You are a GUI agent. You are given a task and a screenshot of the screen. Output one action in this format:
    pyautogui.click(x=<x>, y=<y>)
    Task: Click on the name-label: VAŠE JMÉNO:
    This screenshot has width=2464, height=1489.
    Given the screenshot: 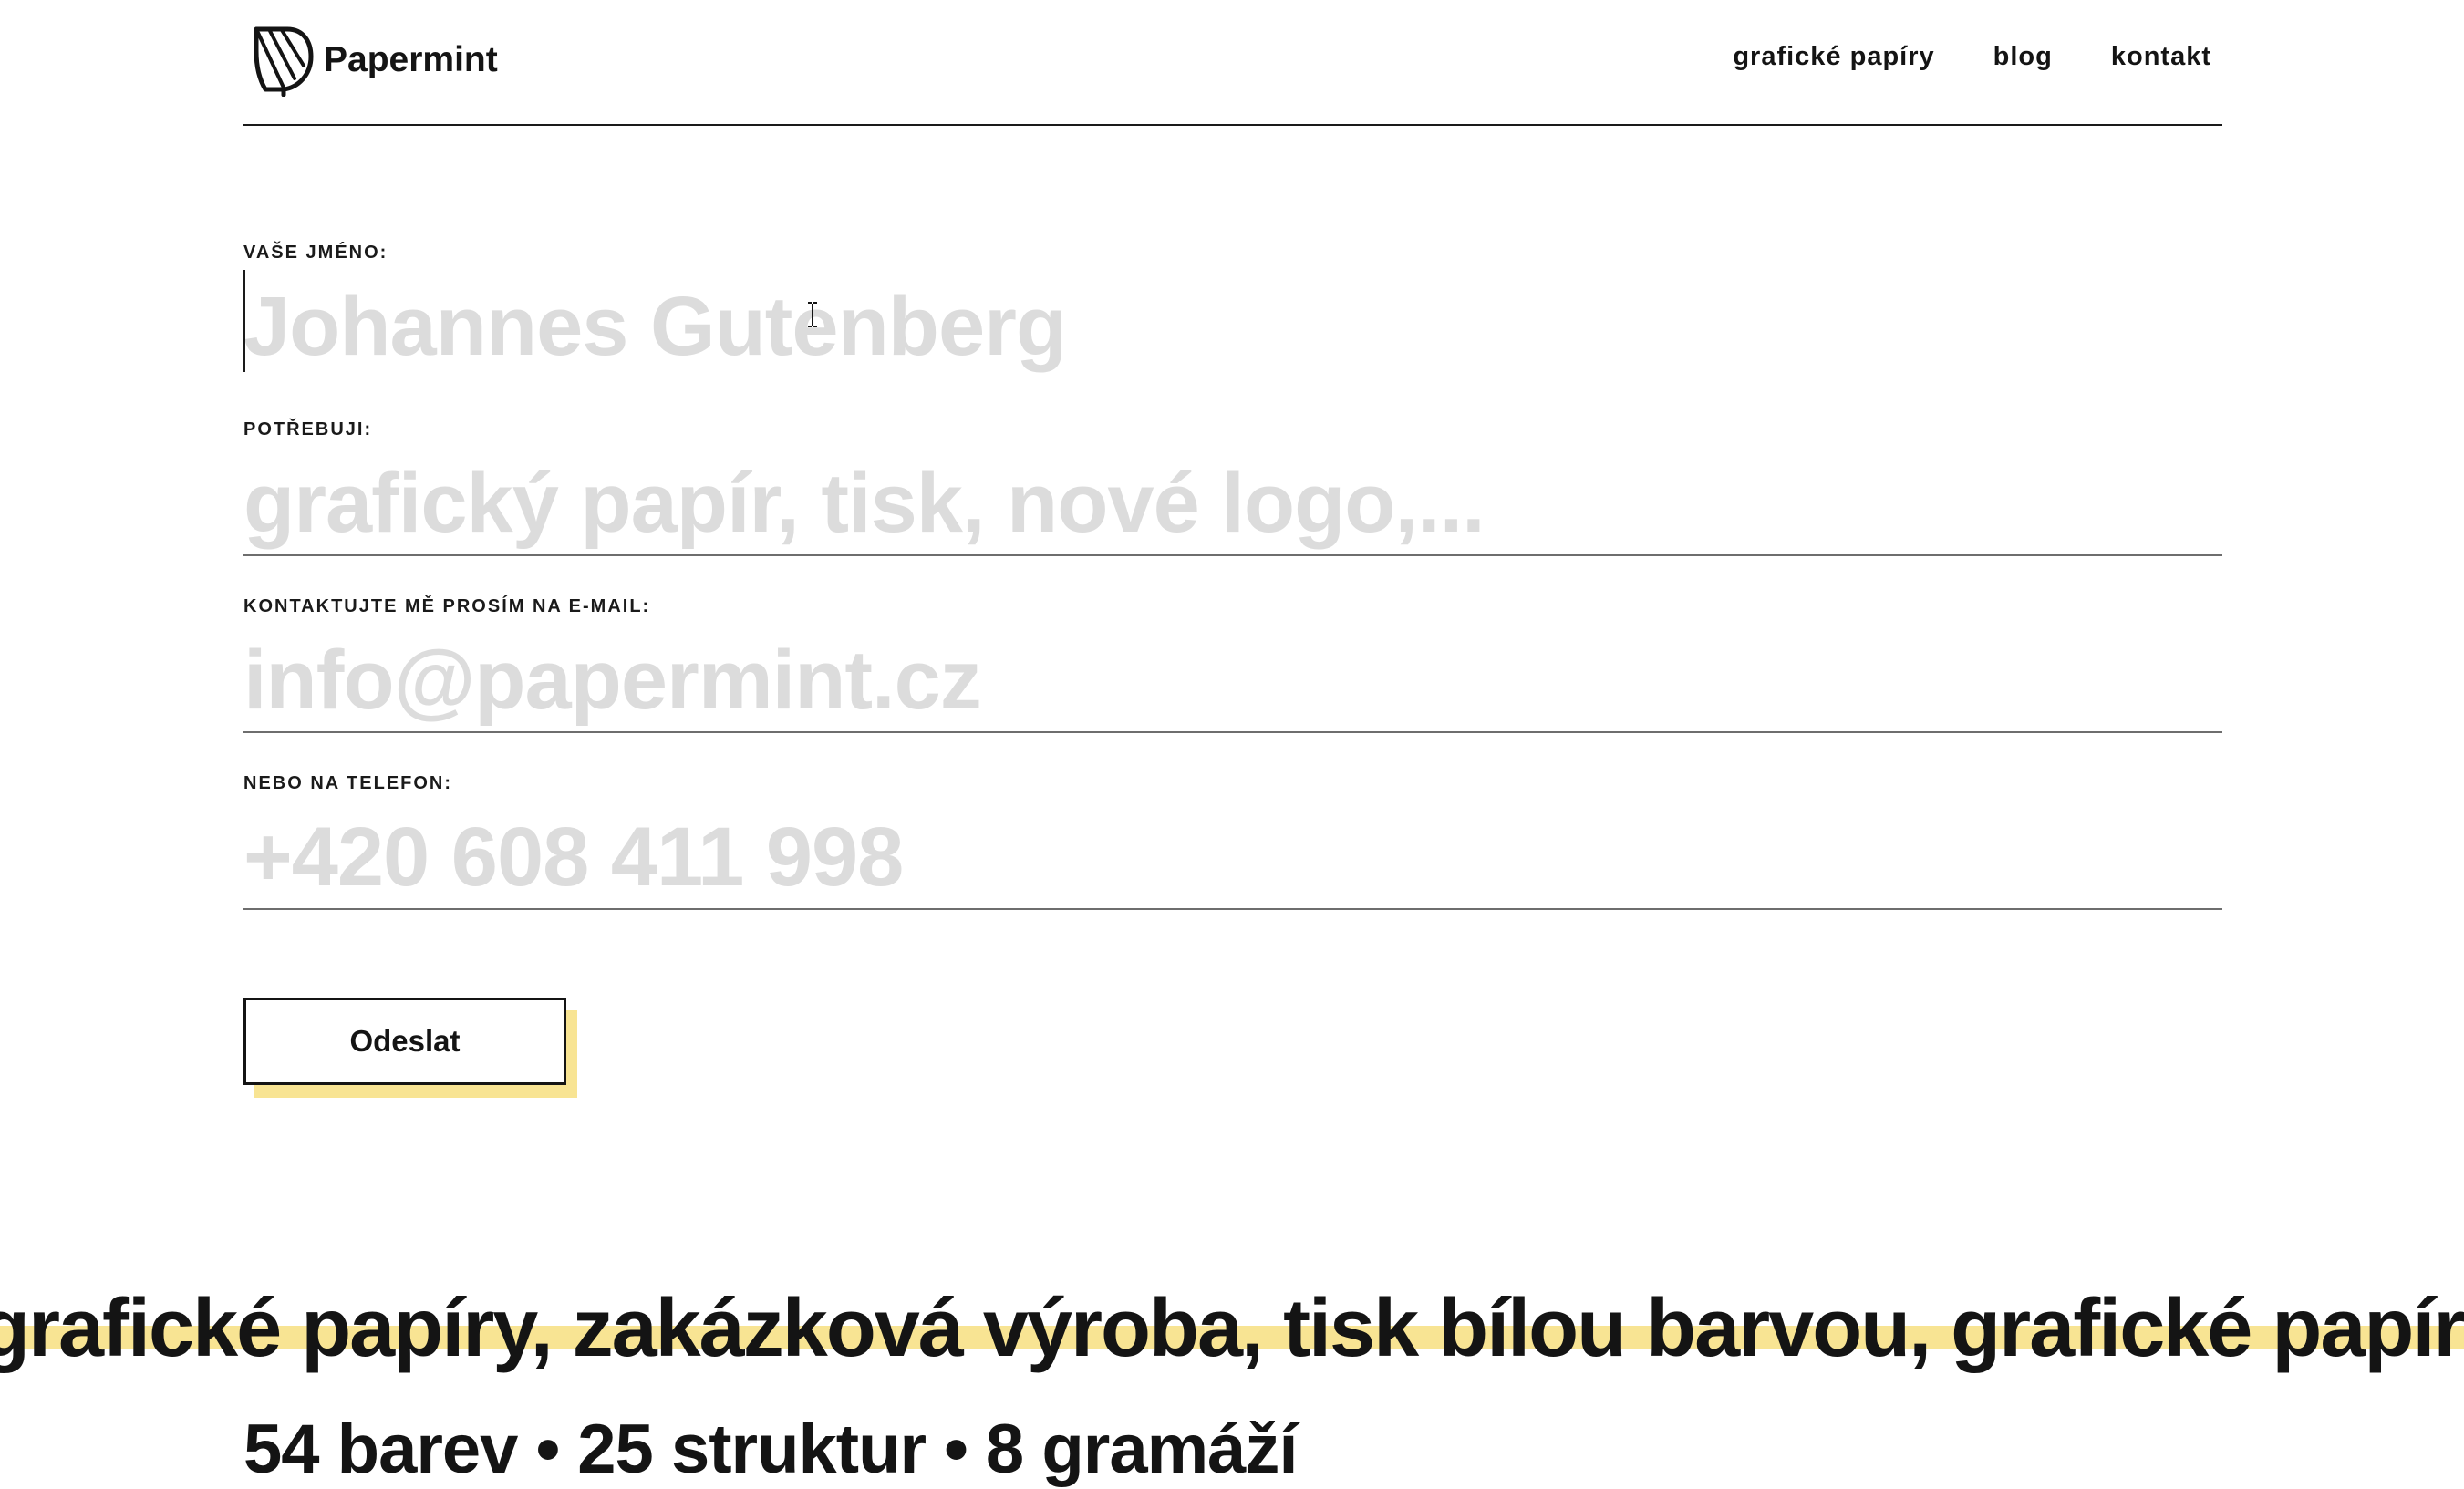 What is the action you would take?
    pyautogui.click(x=316, y=253)
    